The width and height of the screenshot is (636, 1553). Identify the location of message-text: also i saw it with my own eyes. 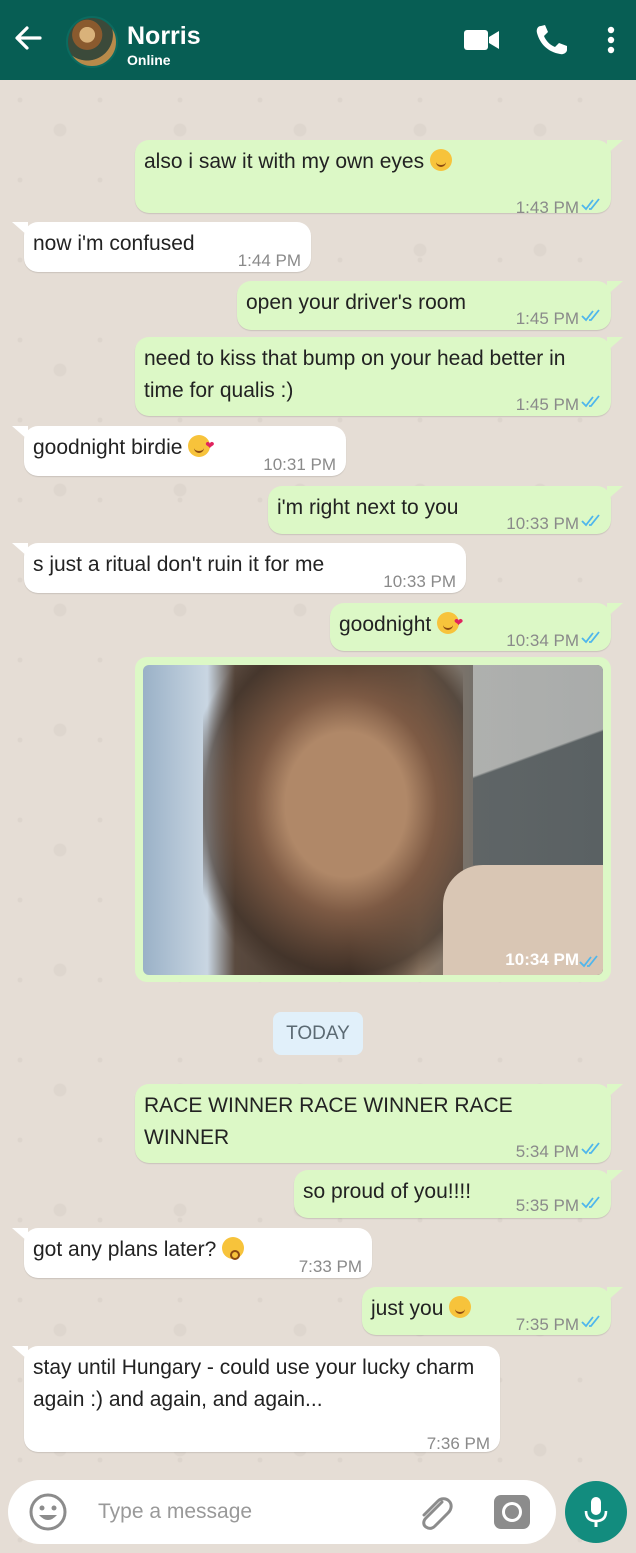
(284, 161).